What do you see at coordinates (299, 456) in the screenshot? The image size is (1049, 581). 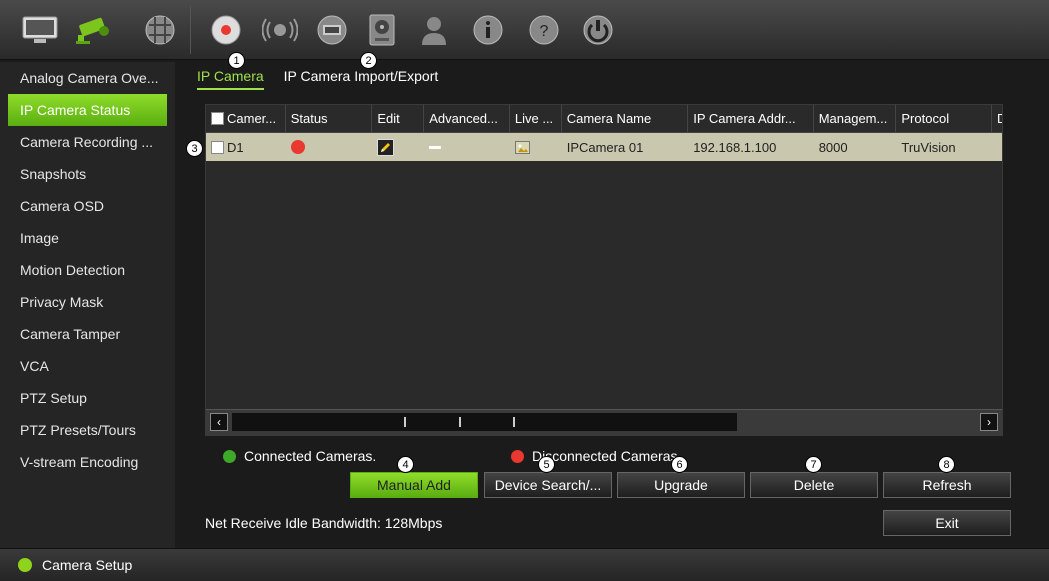 I see `legend-connected: Connected Cameras.` at bounding box center [299, 456].